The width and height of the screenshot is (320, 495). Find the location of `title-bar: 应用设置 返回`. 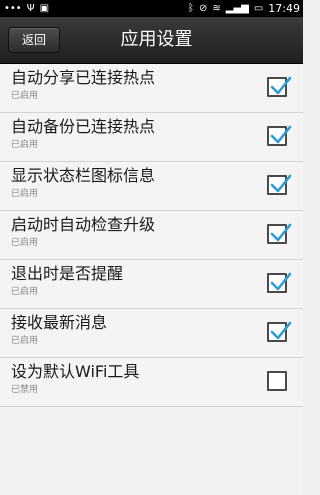

title-bar: 应用设置 返回 is located at coordinates (151, 40).